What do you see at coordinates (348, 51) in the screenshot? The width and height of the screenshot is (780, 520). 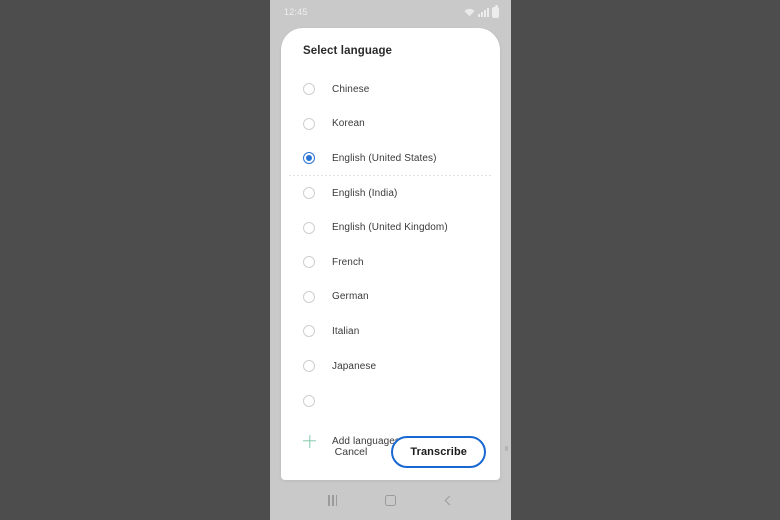 I see `dialog-title: Select language` at bounding box center [348, 51].